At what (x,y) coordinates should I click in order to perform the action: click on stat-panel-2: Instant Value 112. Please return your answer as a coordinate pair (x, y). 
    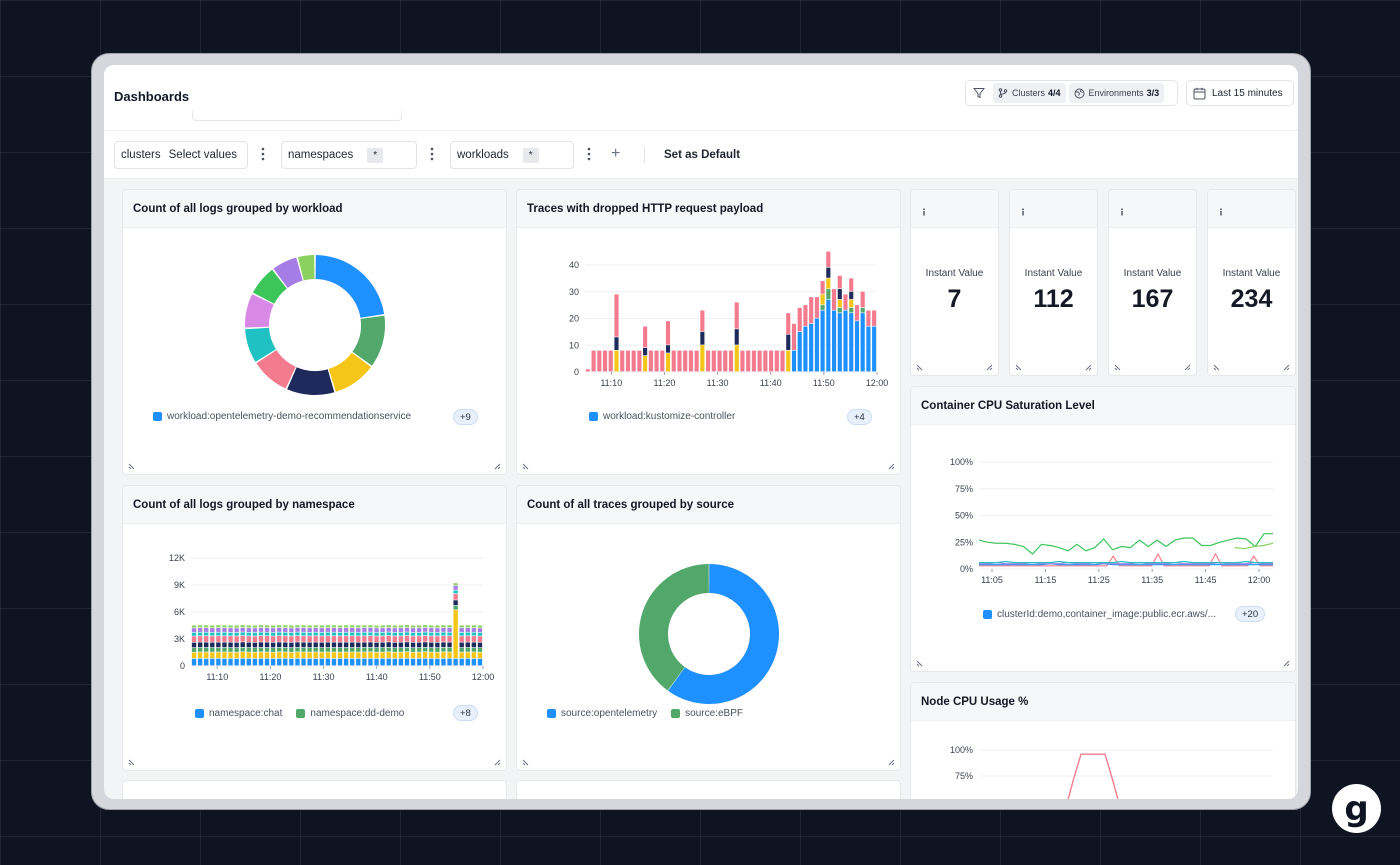
    Looking at the image, I should click on (1053, 282).